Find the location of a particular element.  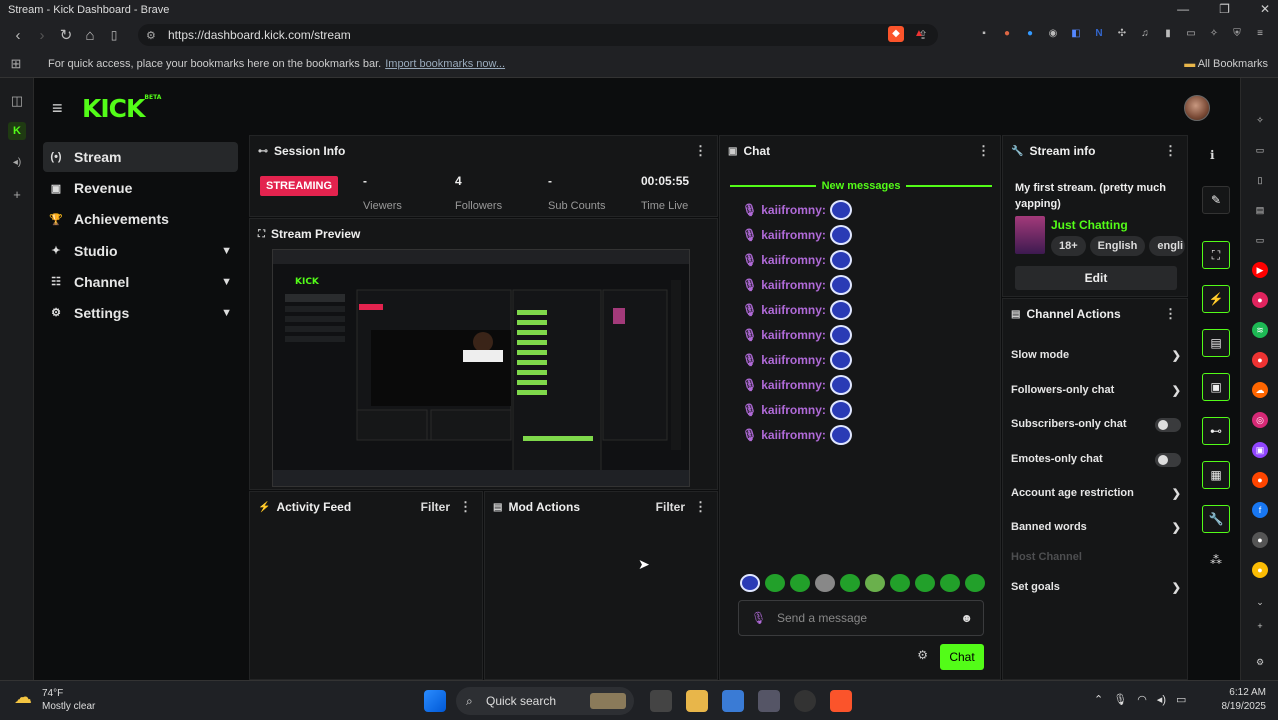

taskbar-search: ⌕ Quick search is located at coordinates (545, 701).